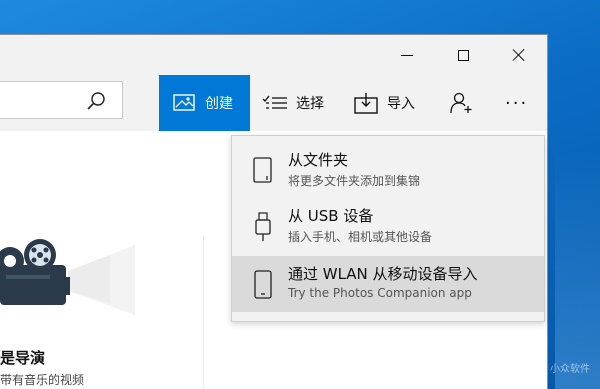 The image size is (600, 389). What do you see at coordinates (67, 277) in the screenshot?
I see `film-projector-icon` at bounding box center [67, 277].